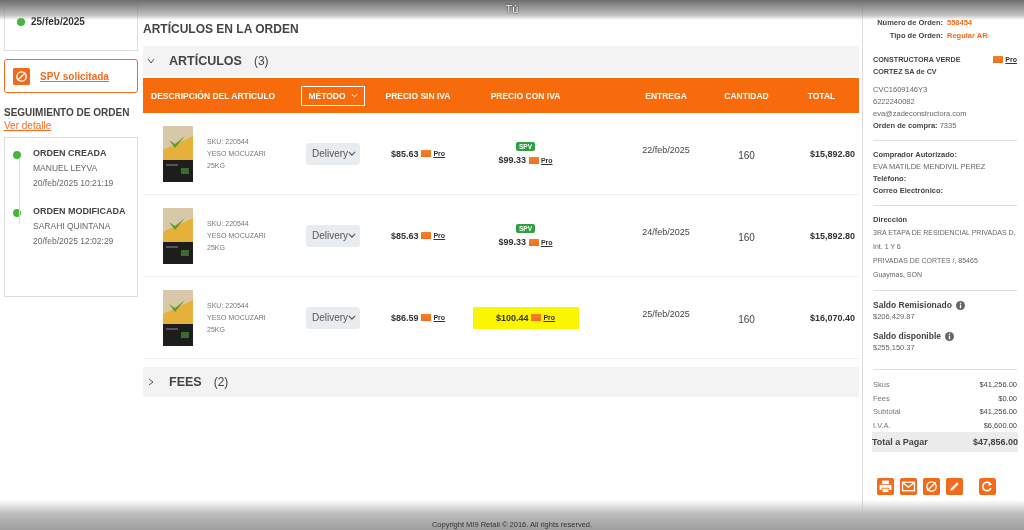 The width and height of the screenshot is (1024, 530). Describe the element at coordinates (501, 382) in the screenshot. I see `section-header: FEES (2)` at that location.